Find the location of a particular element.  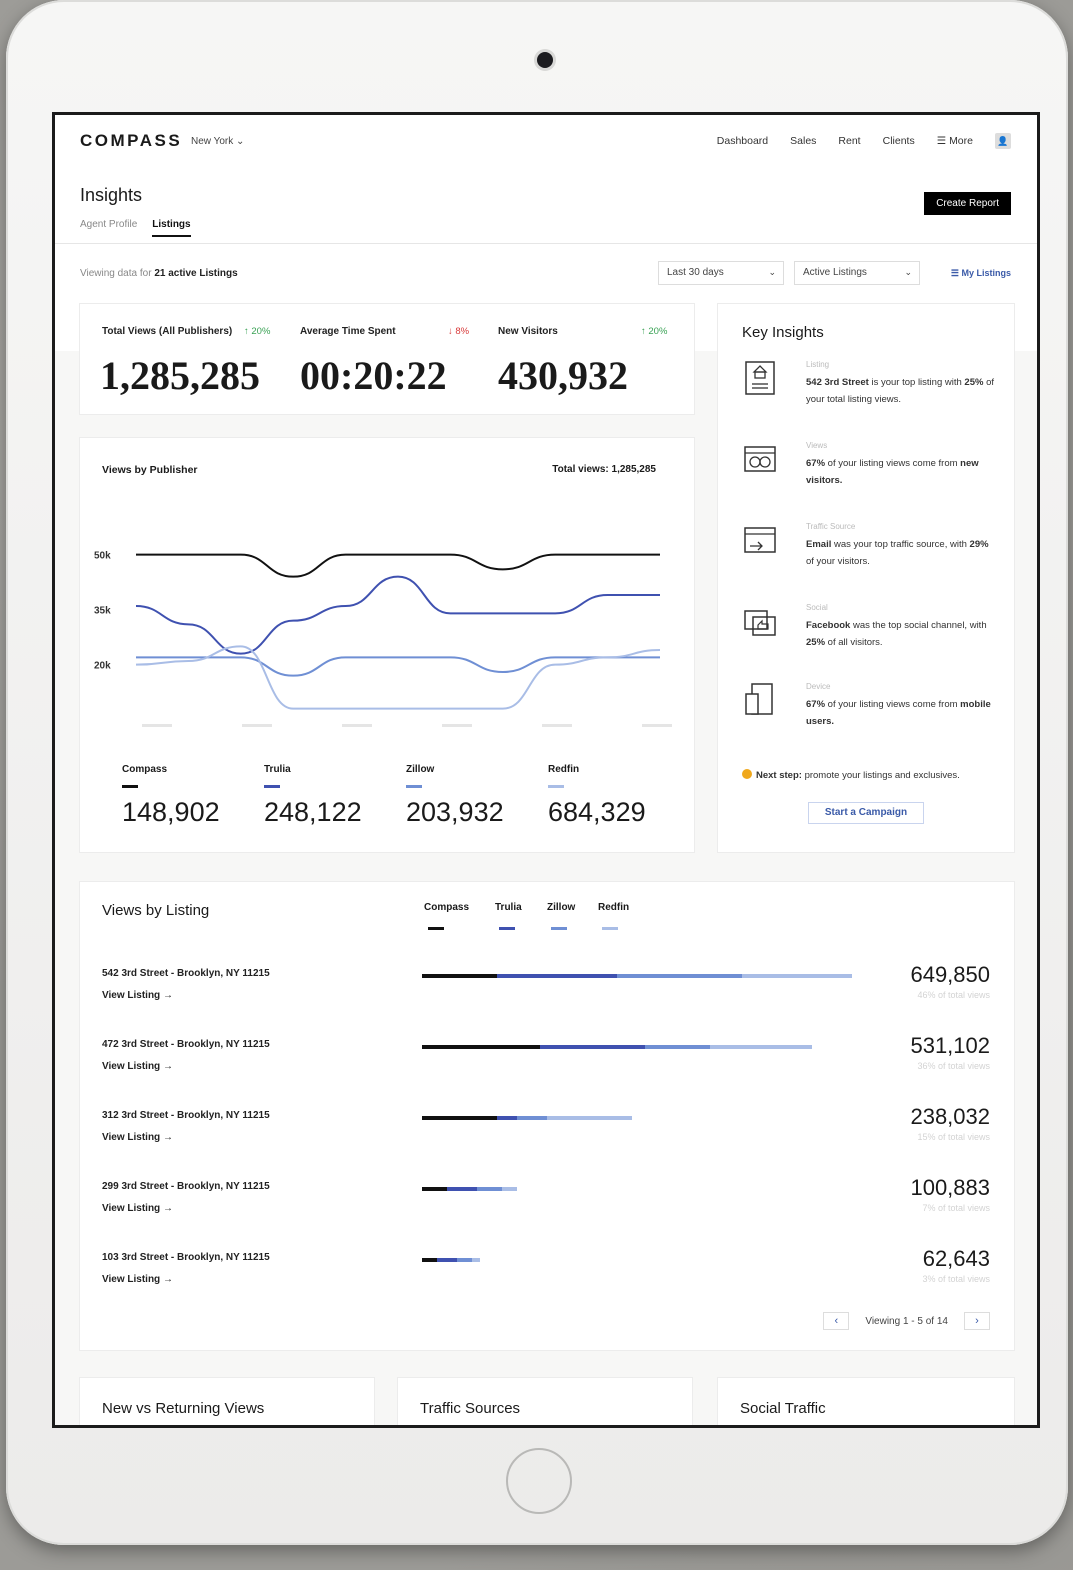

listing-address: 542 3rd Street - Brooklyn, NY 11215 is located at coordinates (186, 973).